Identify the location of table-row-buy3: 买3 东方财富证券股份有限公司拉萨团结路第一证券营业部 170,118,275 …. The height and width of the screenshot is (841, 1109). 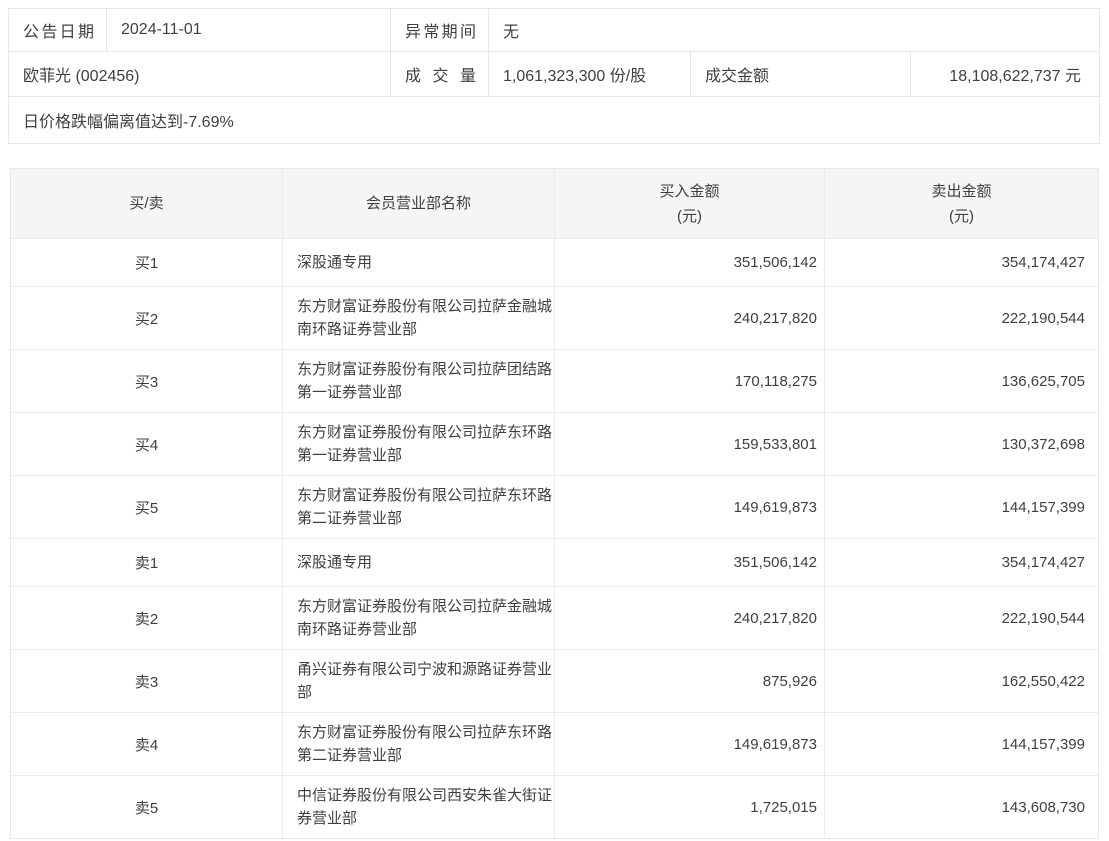
(554, 380).